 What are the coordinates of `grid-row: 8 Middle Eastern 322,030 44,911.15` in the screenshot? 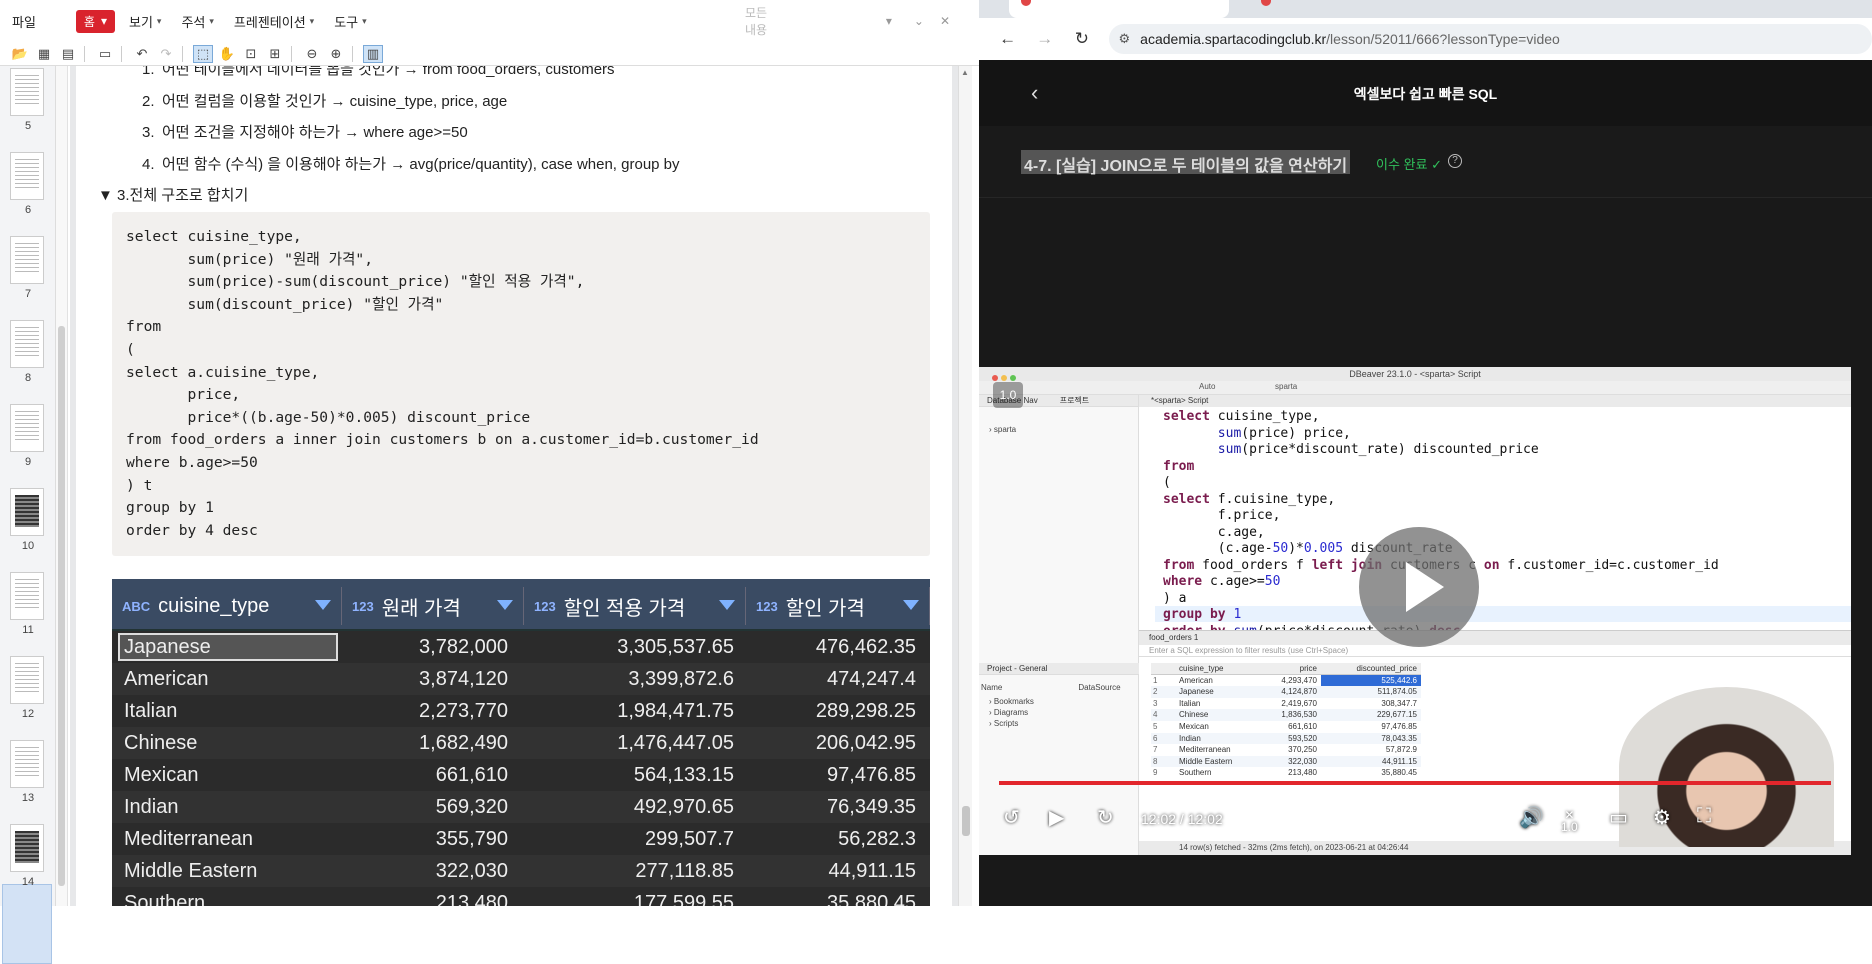 It's located at (1286, 761).